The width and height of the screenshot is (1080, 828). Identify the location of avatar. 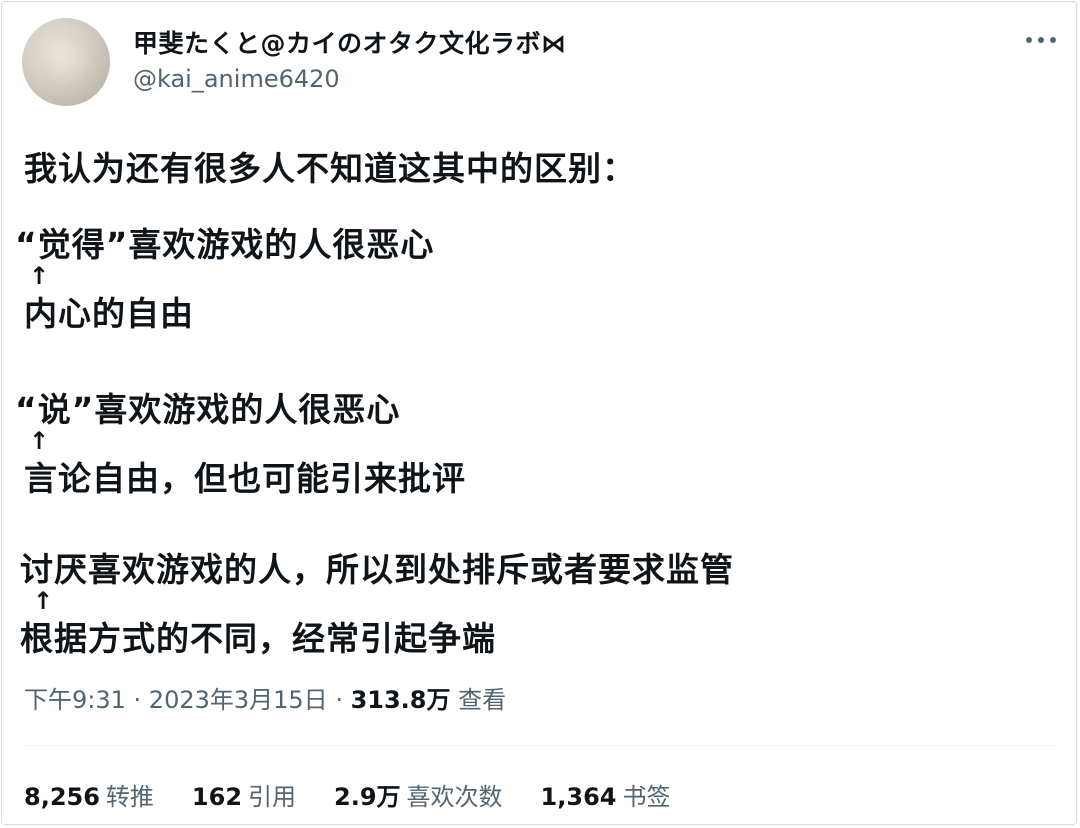
(66, 62).